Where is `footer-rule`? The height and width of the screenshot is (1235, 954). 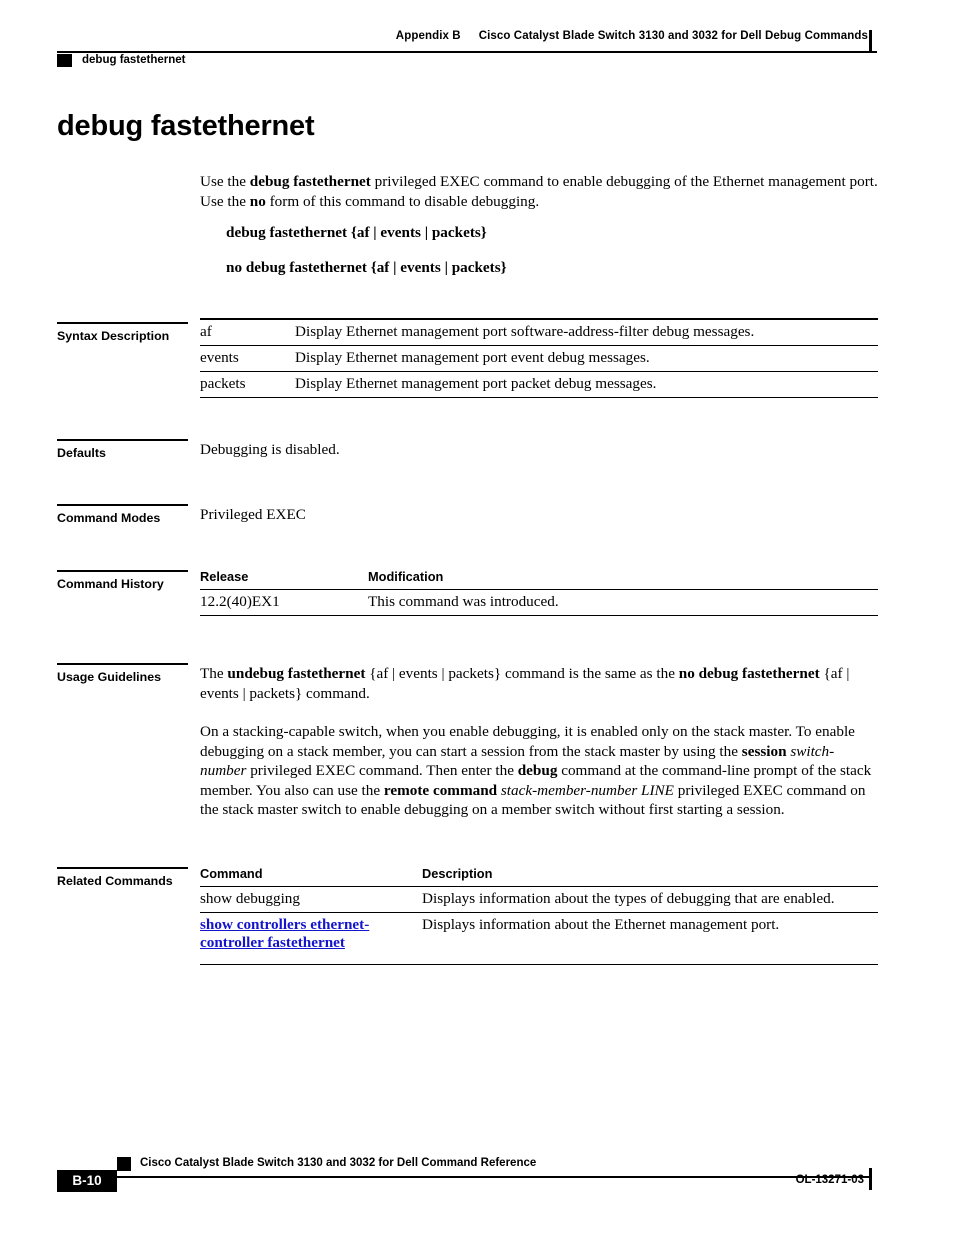 footer-rule is located at coordinates (463, 1177).